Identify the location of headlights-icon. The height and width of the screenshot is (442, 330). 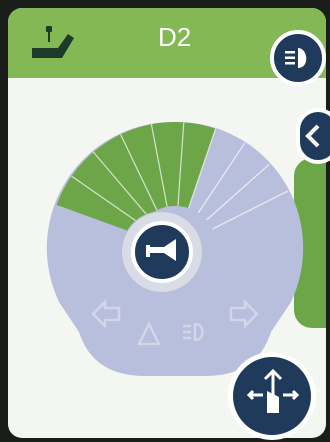
(296, 58).